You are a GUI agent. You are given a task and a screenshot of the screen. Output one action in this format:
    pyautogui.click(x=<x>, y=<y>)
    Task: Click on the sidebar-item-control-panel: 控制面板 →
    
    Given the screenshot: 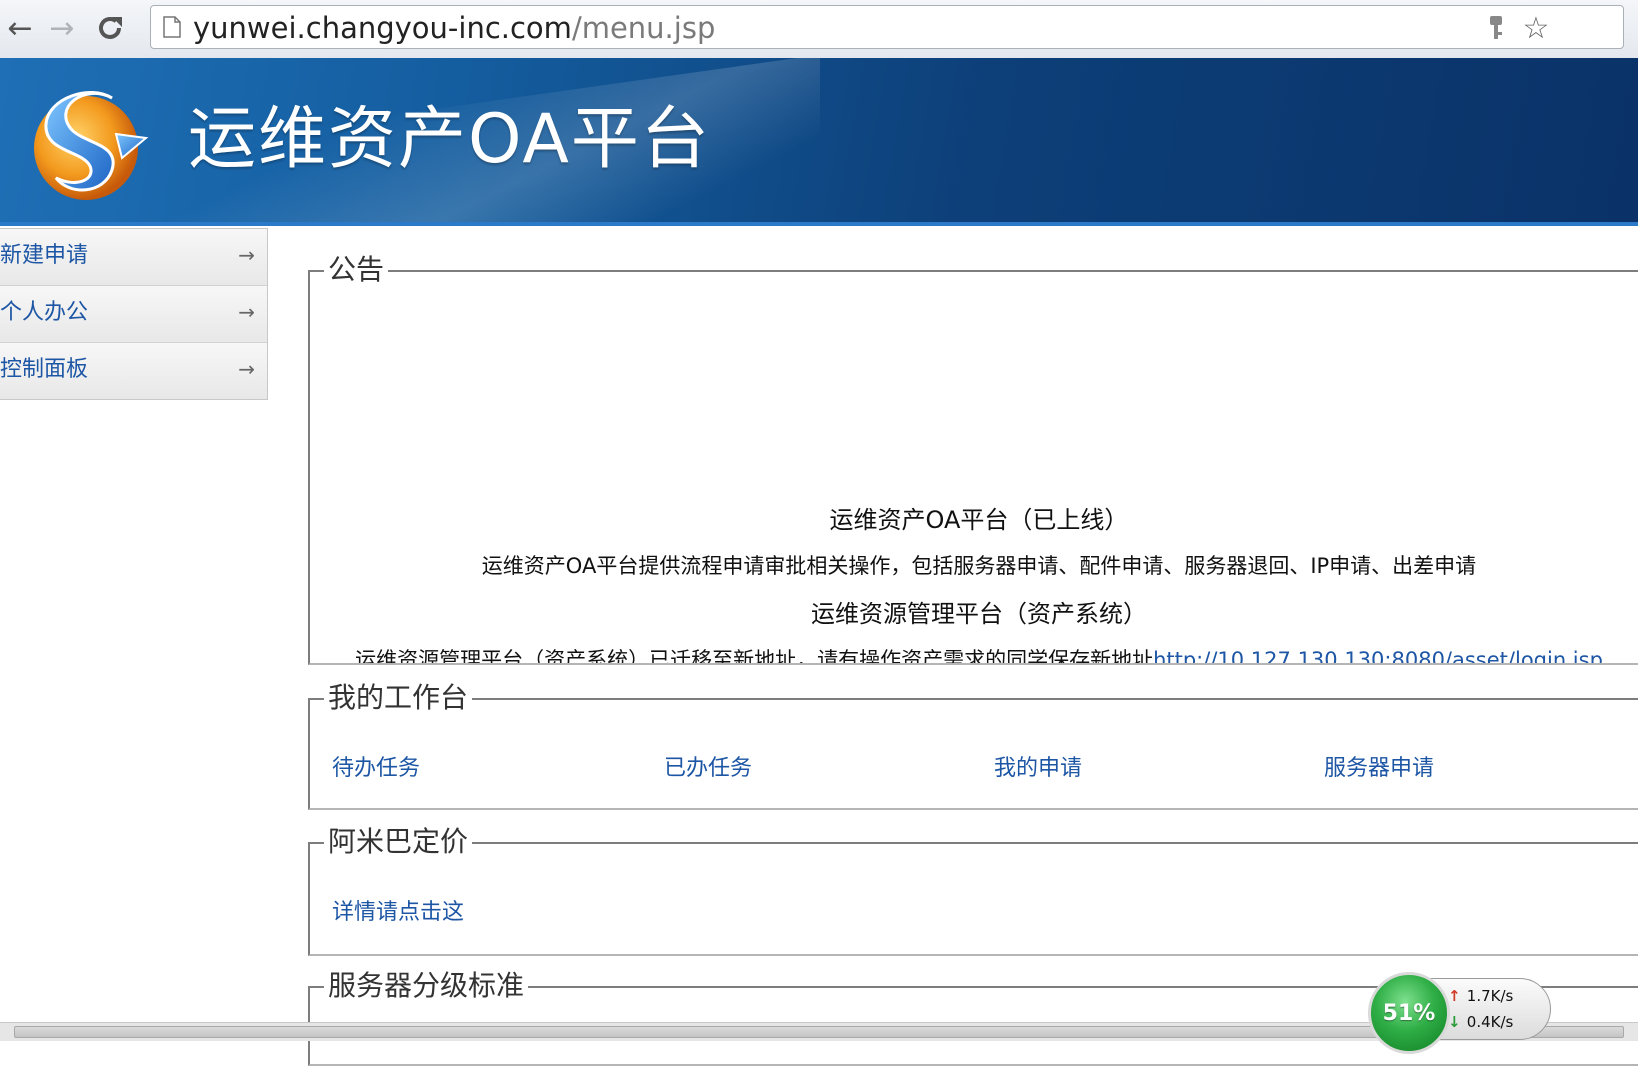 What is the action you would take?
    pyautogui.click(x=133, y=371)
    